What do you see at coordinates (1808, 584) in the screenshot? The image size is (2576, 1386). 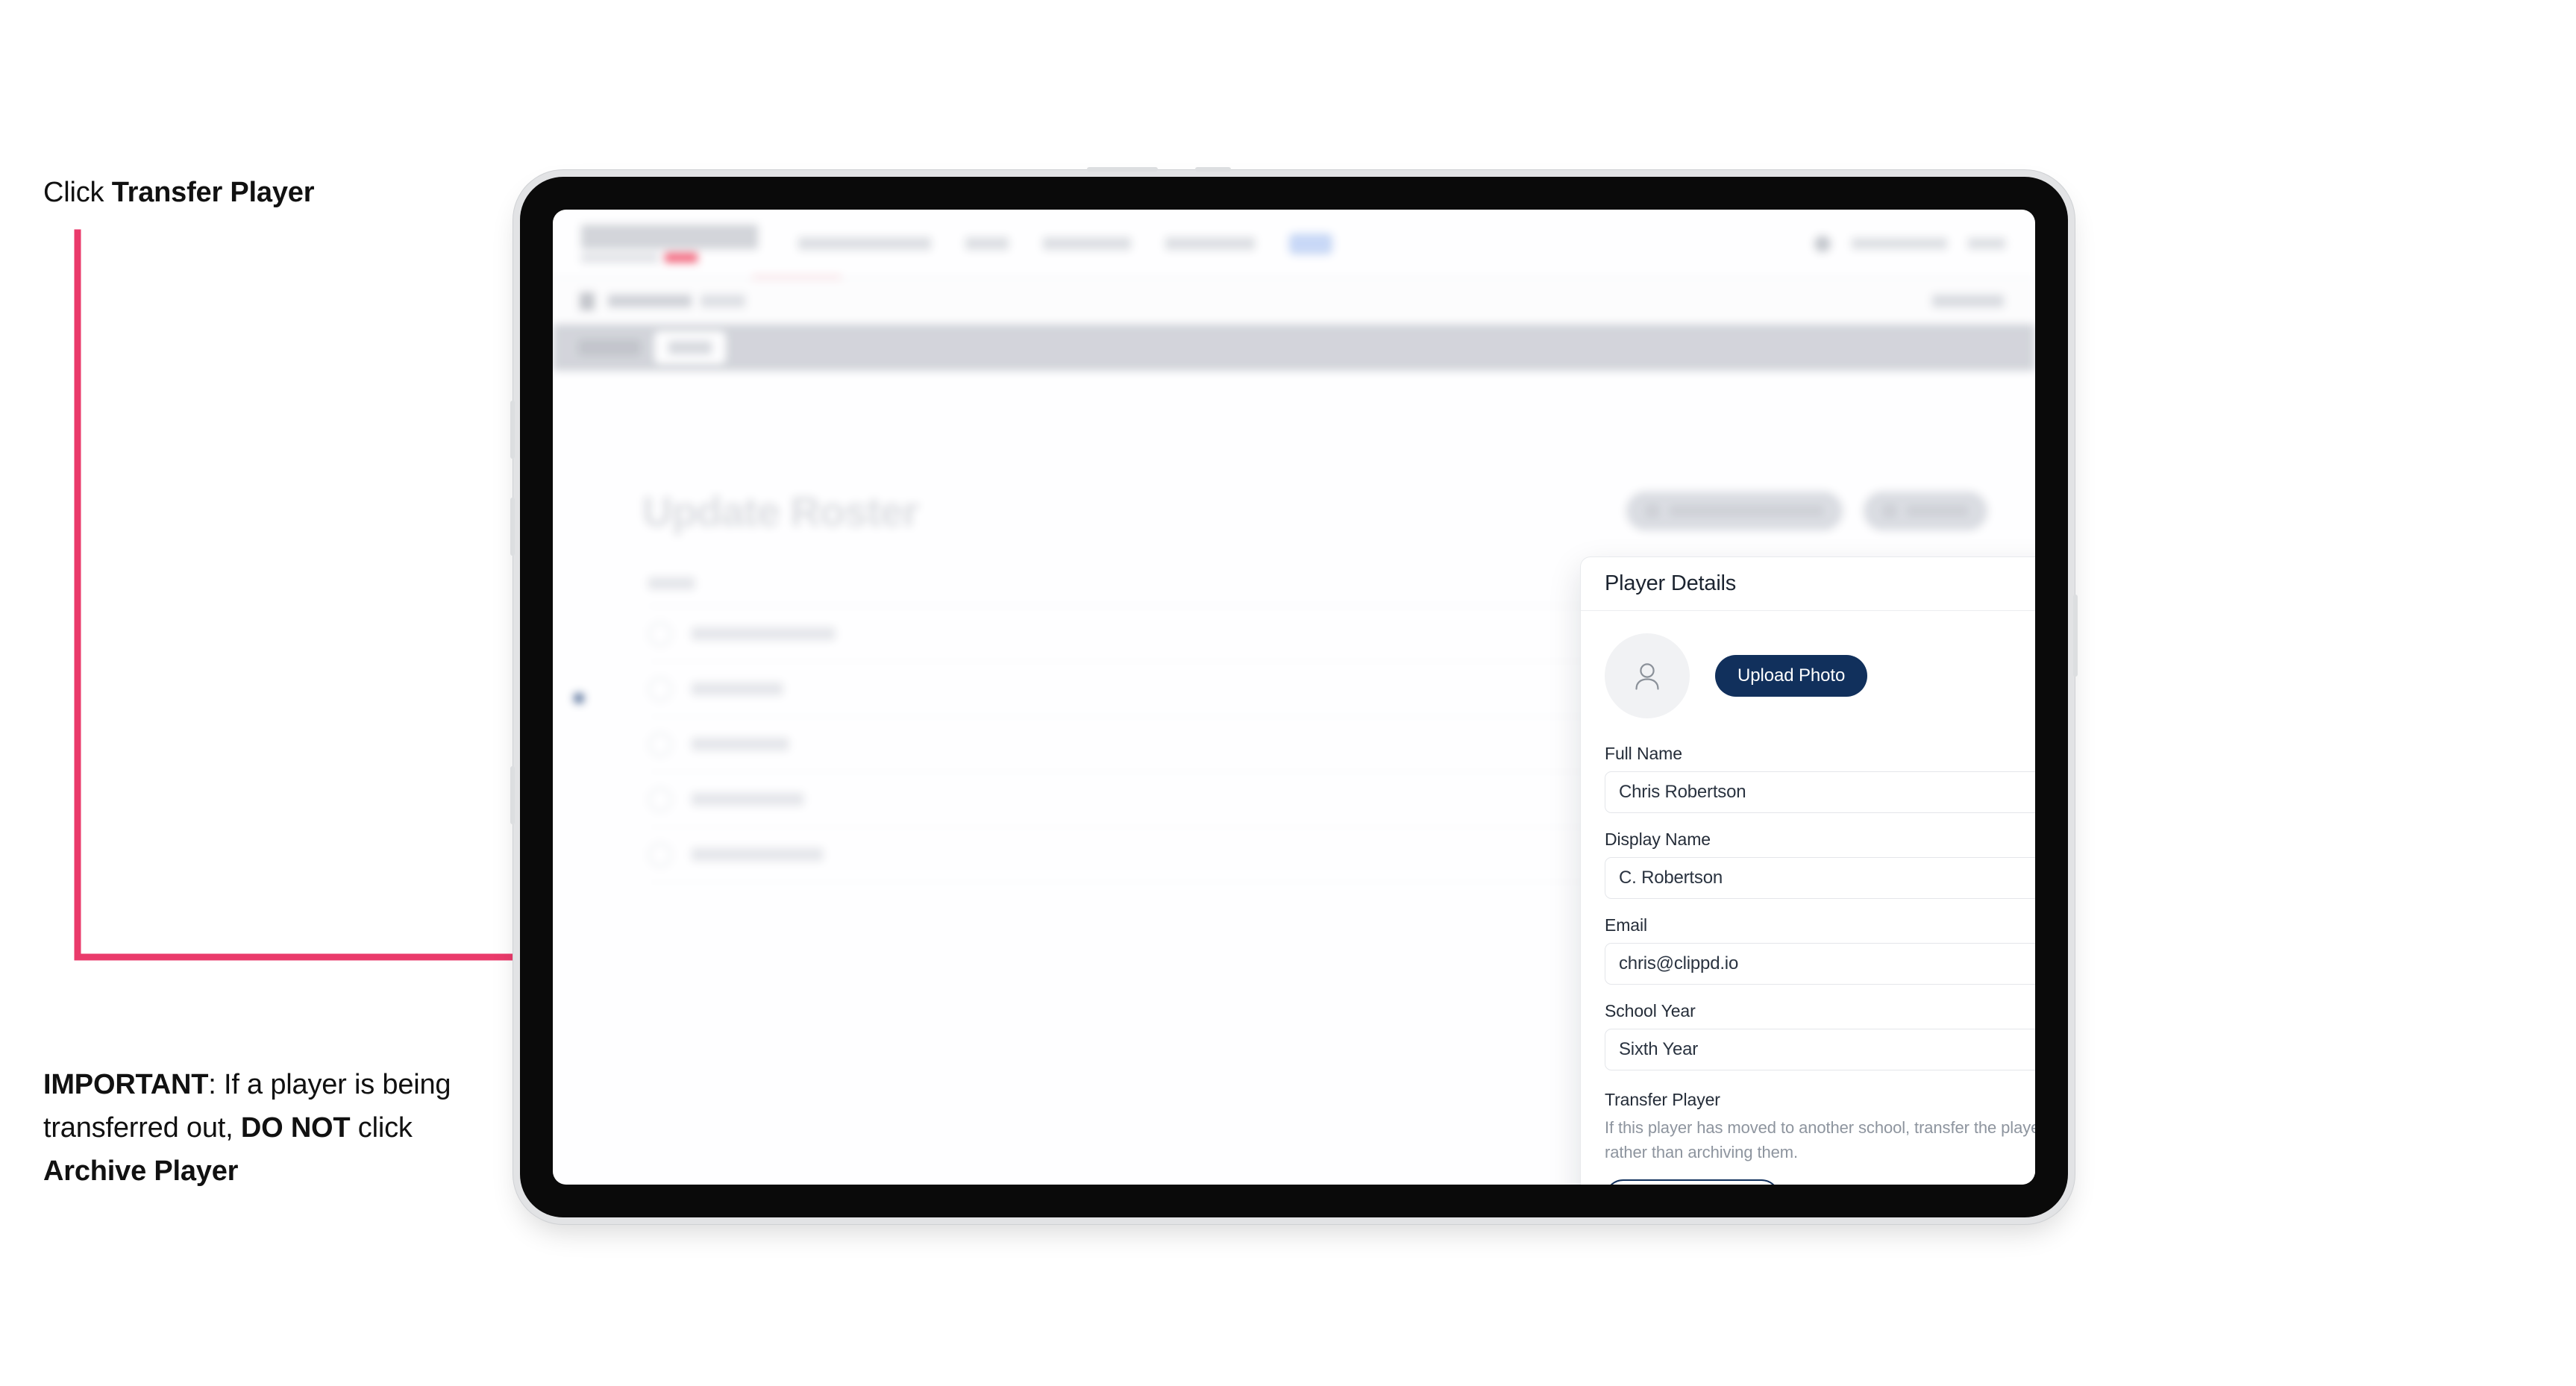 I see `modal-header: Player Details` at bounding box center [1808, 584].